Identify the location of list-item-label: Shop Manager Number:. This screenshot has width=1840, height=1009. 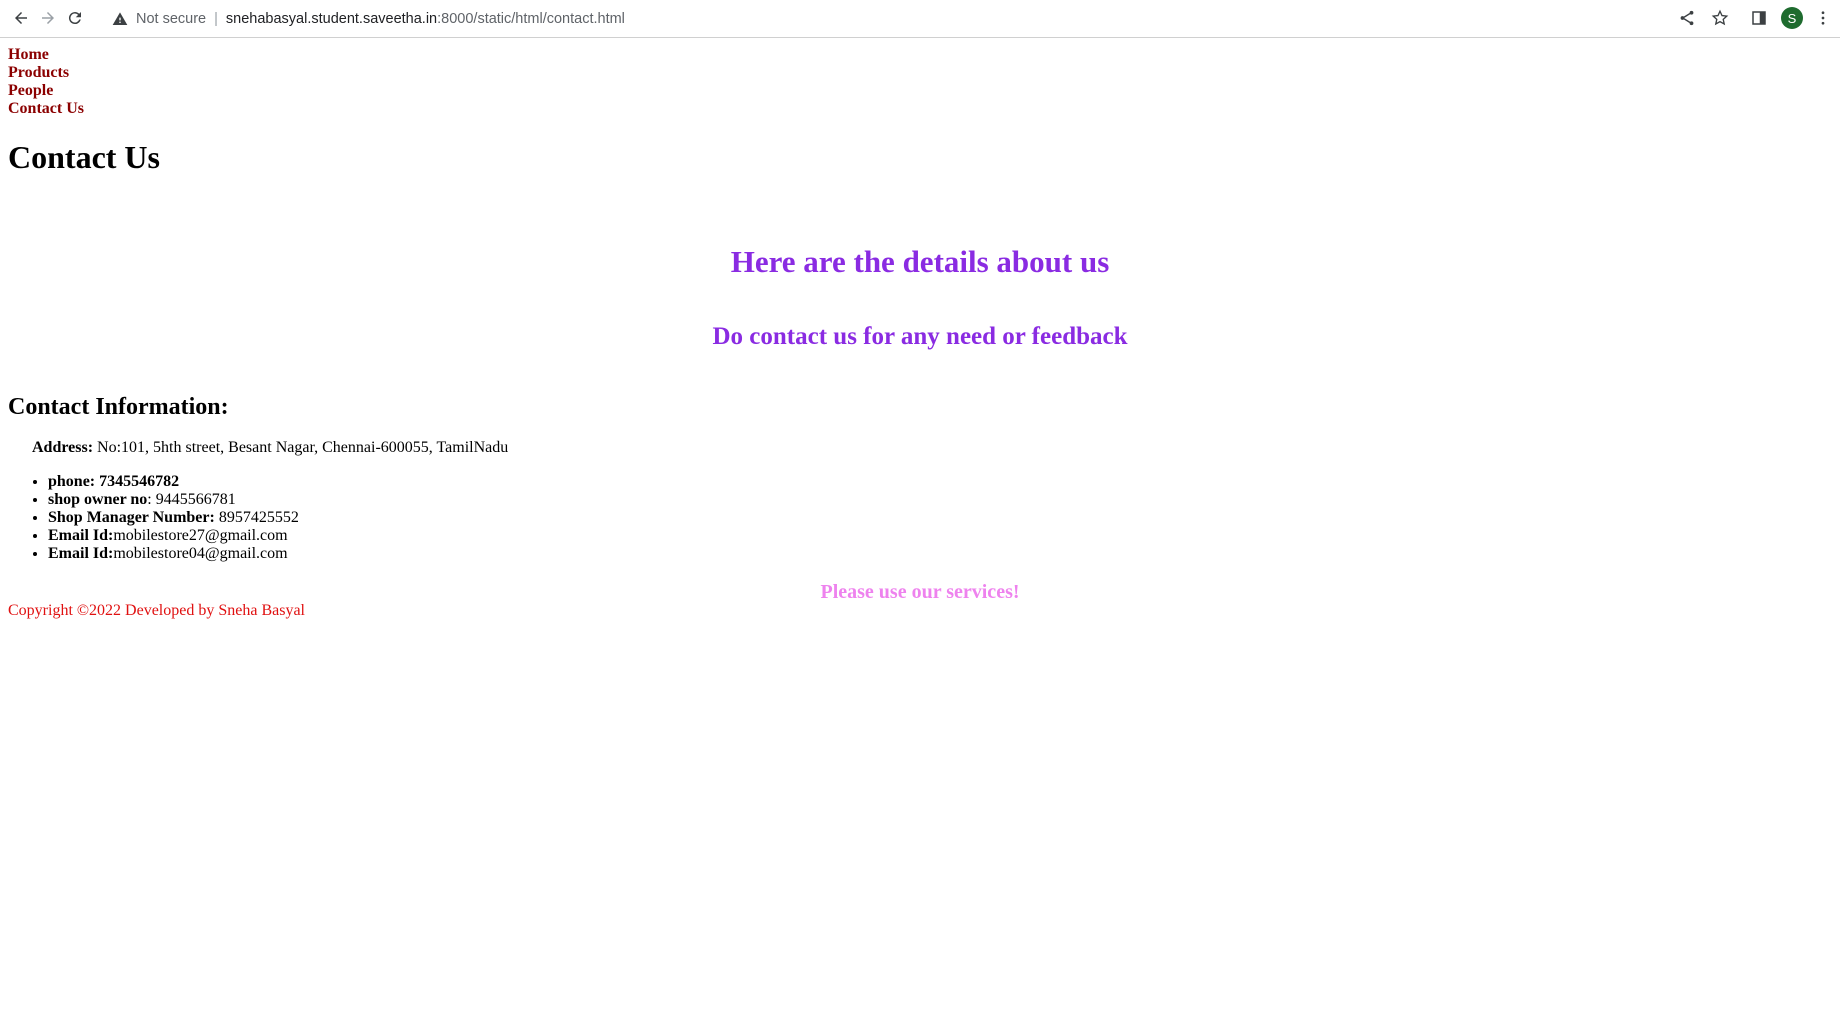
(131, 517).